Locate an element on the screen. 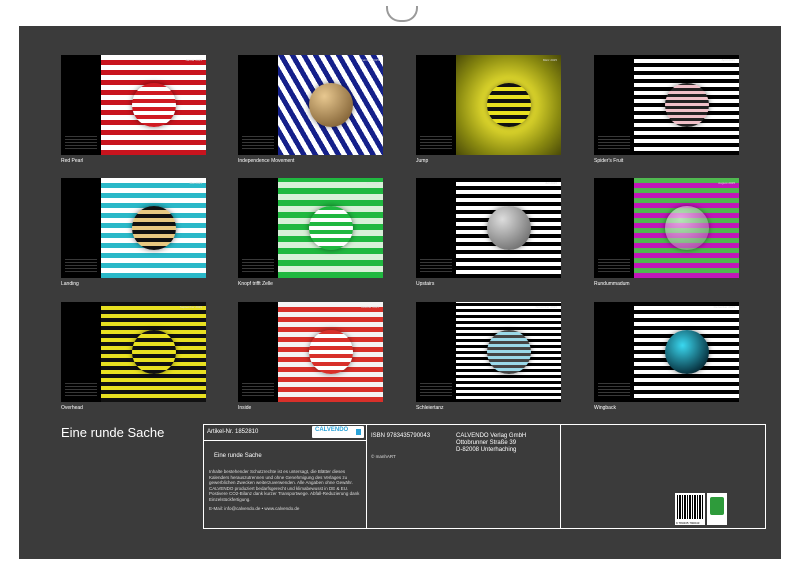  month-caption: Red Pearl is located at coordinates (72, 161).